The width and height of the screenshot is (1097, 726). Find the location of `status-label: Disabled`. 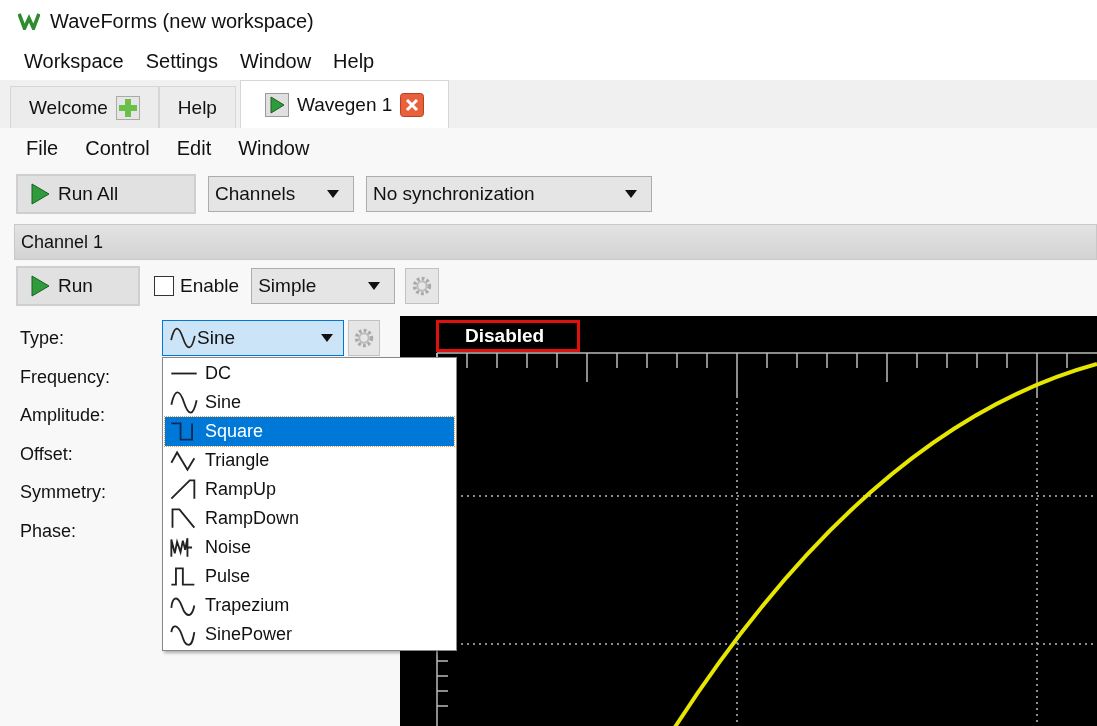

status-label: Disabled is located at coordinates (508, 336).